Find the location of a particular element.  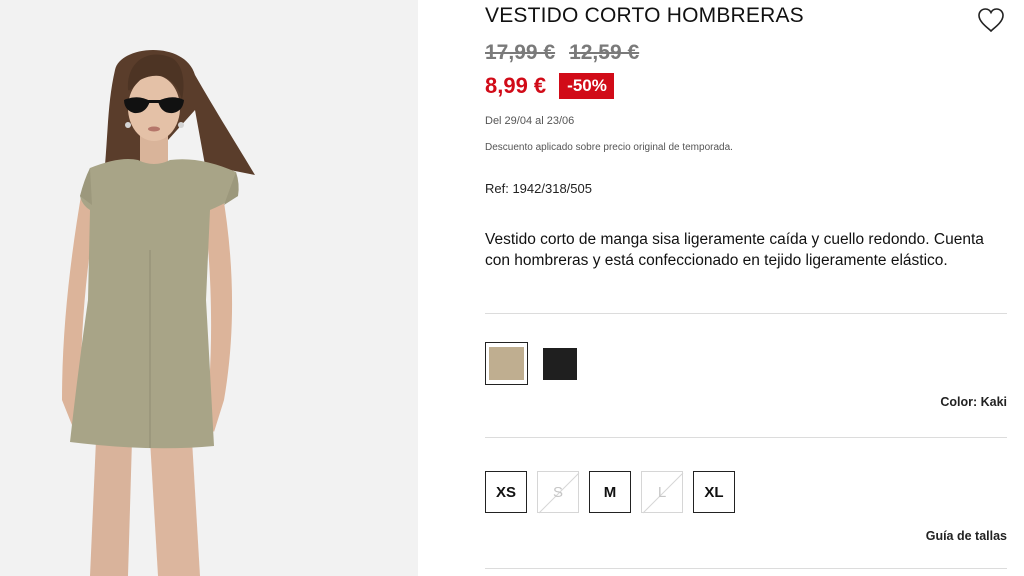

promo-date-range: Del 29/04 al 23/06 is located at coordinates (530, 121).